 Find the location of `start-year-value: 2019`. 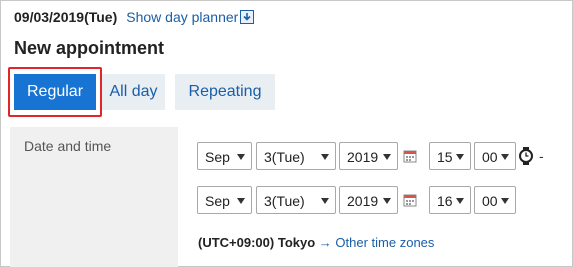

start-year-value: 2019 is located at coordinates (363, 157).